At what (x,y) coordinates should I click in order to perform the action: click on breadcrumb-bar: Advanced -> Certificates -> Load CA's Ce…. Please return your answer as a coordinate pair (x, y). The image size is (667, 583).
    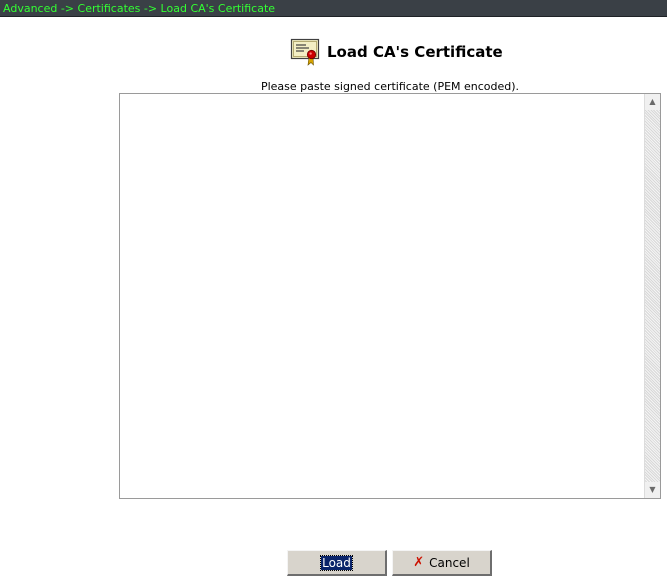
    Looking at the image, I should click on (333, 8).